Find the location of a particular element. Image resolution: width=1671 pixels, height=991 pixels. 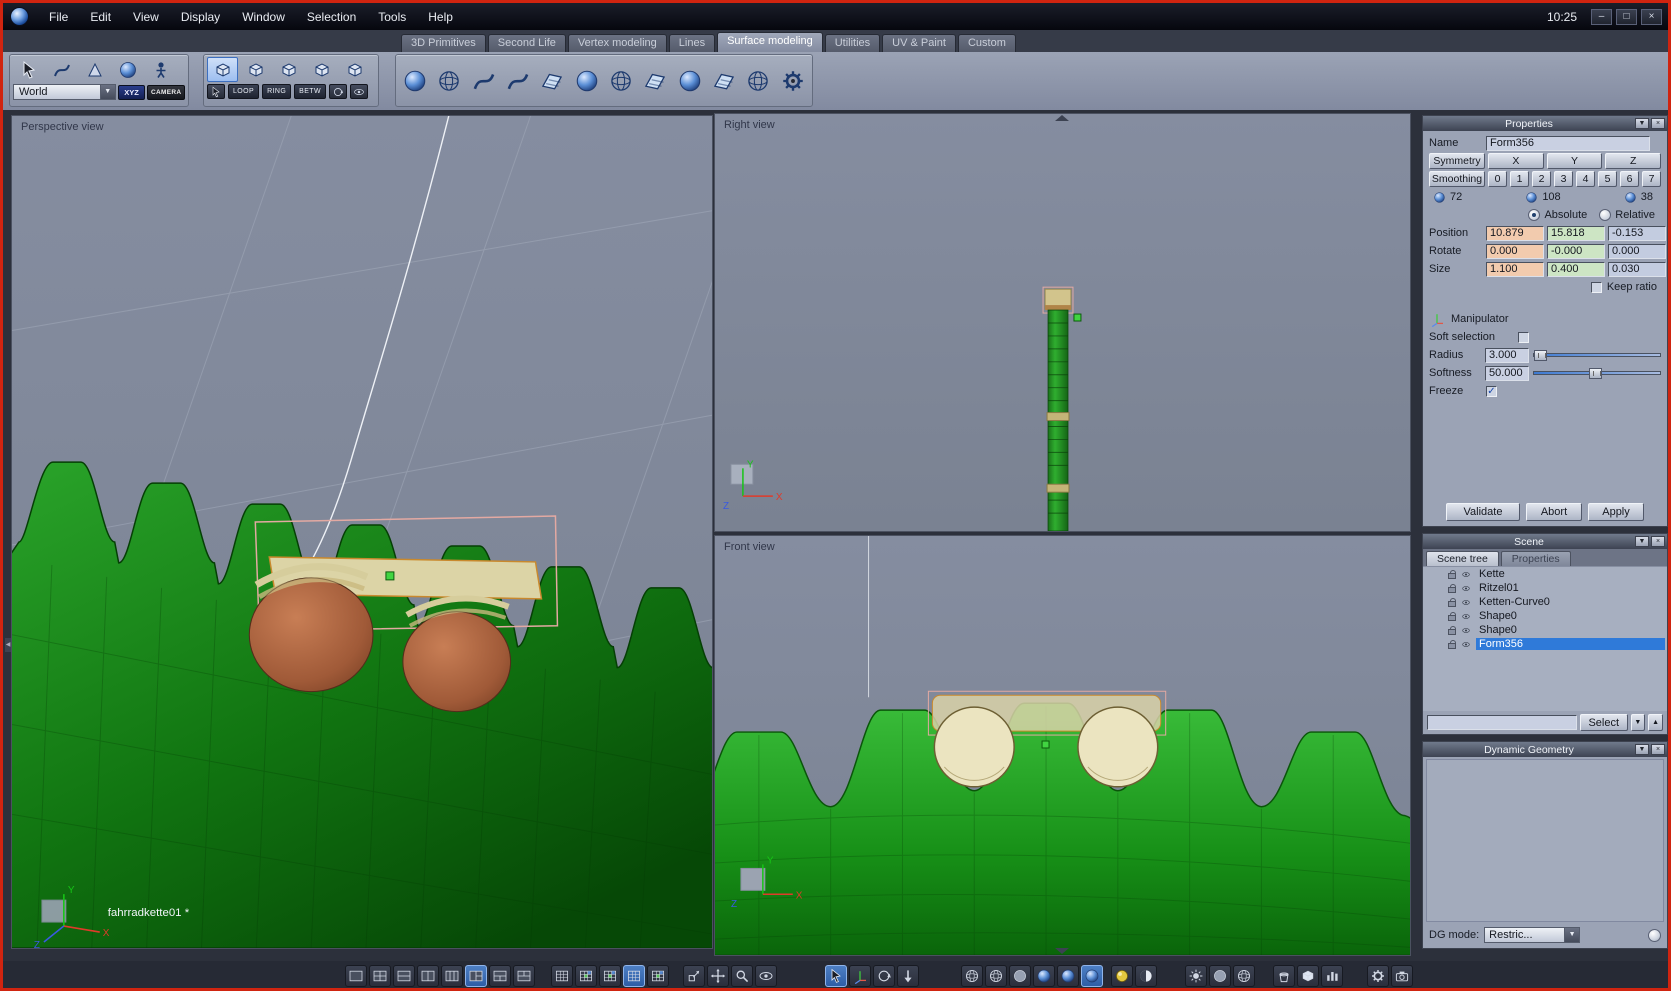

tab-vertex-modeling: Vertex modeling is located at coordinates (617, 43).